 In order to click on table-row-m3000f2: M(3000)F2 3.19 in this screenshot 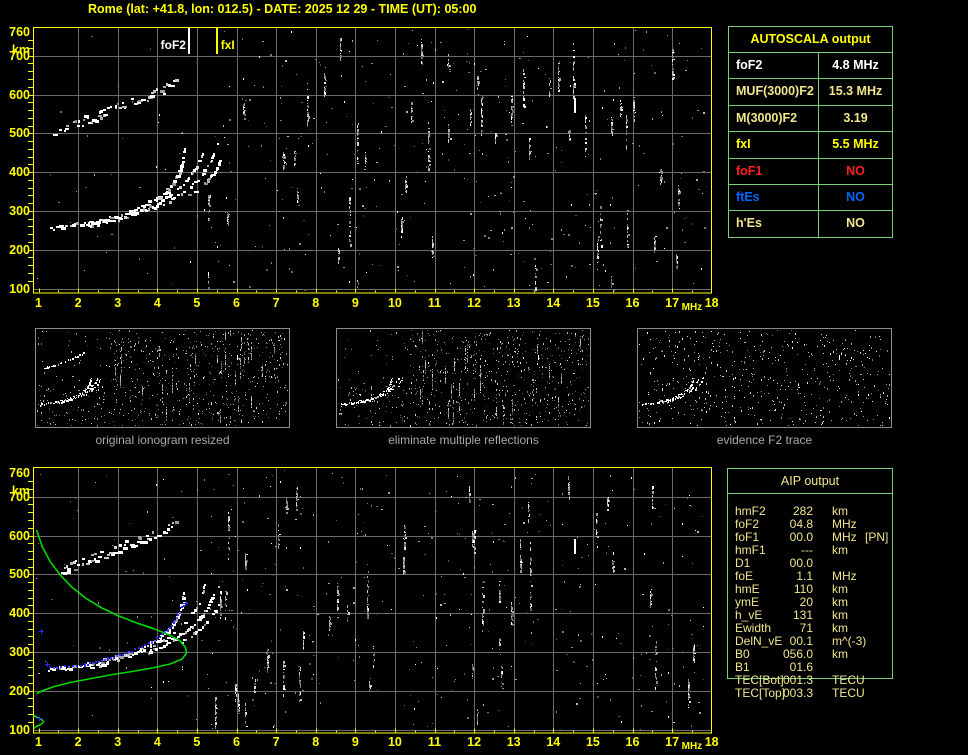, I will do `click(810, 119)`.